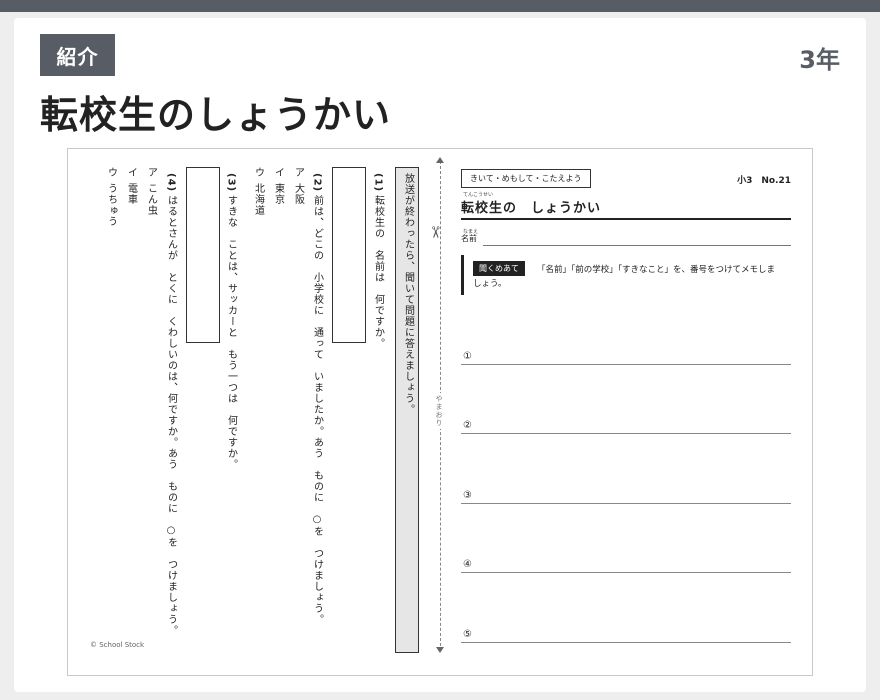 This screenshot has height=700, width=880. I want to click on q2-option-c-mark: ウ, so click(258, 172).